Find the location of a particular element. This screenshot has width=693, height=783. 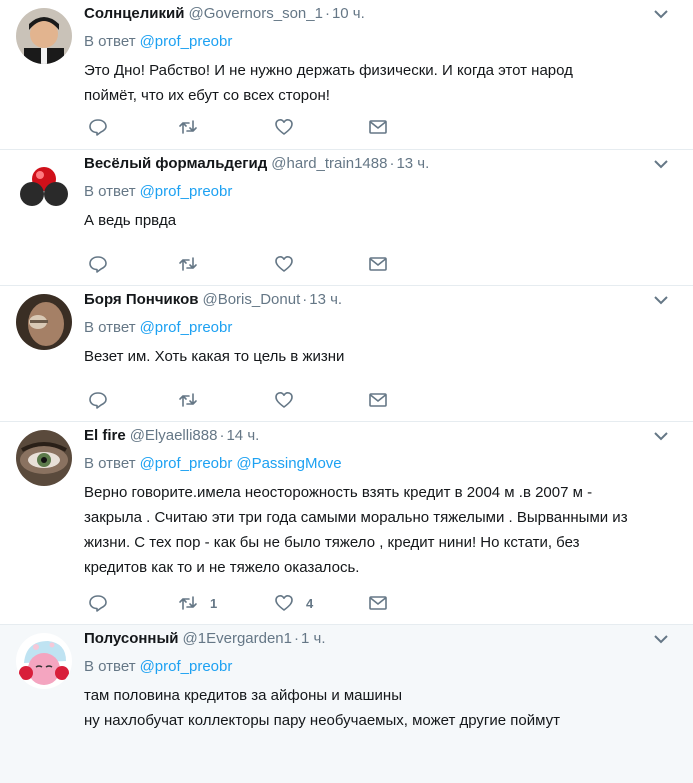

reply-context: В ответ @prof_preobr @PassingMove is located at coordinates (213, 464).